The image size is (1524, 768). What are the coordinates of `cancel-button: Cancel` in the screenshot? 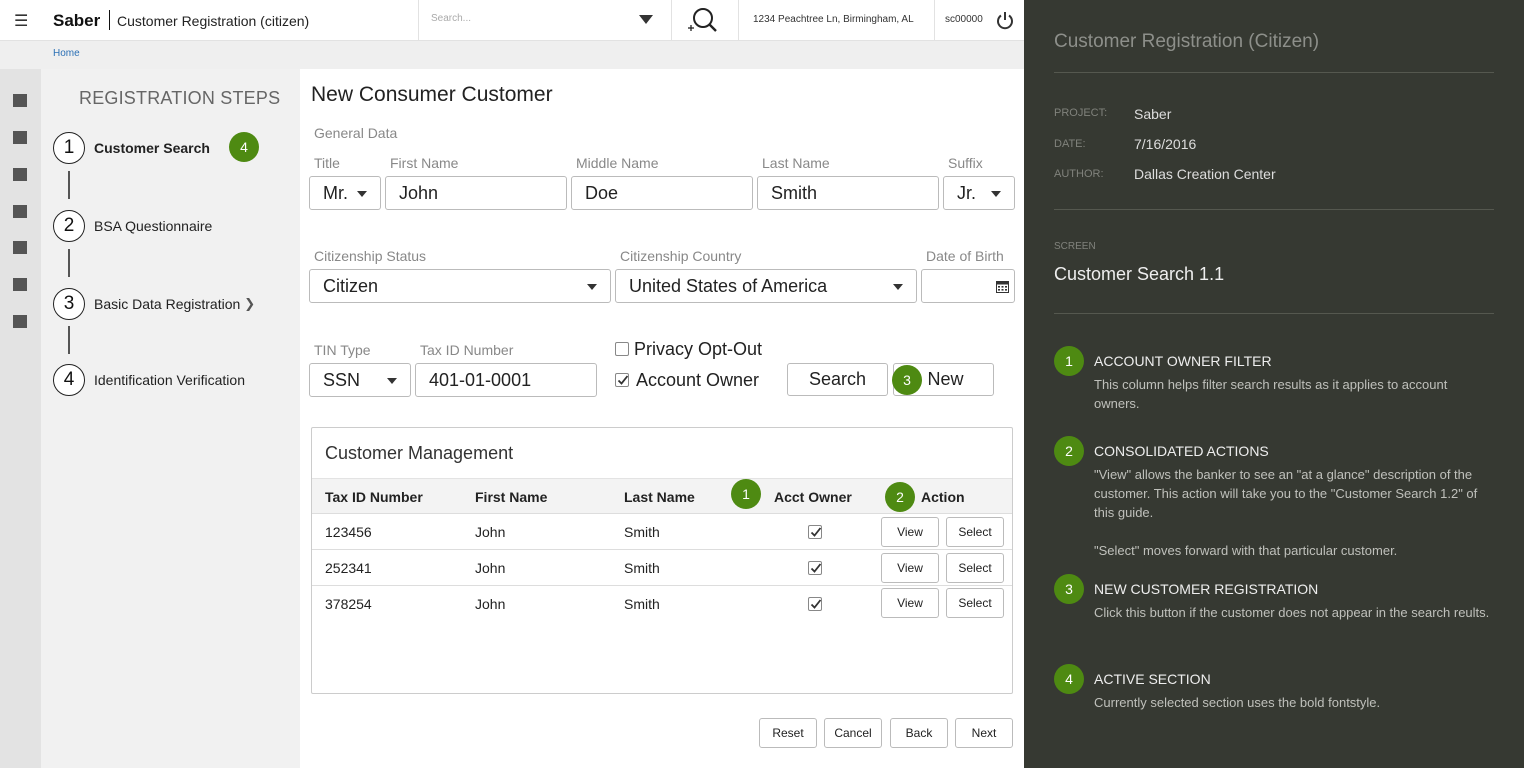 It's located at (853, 733).